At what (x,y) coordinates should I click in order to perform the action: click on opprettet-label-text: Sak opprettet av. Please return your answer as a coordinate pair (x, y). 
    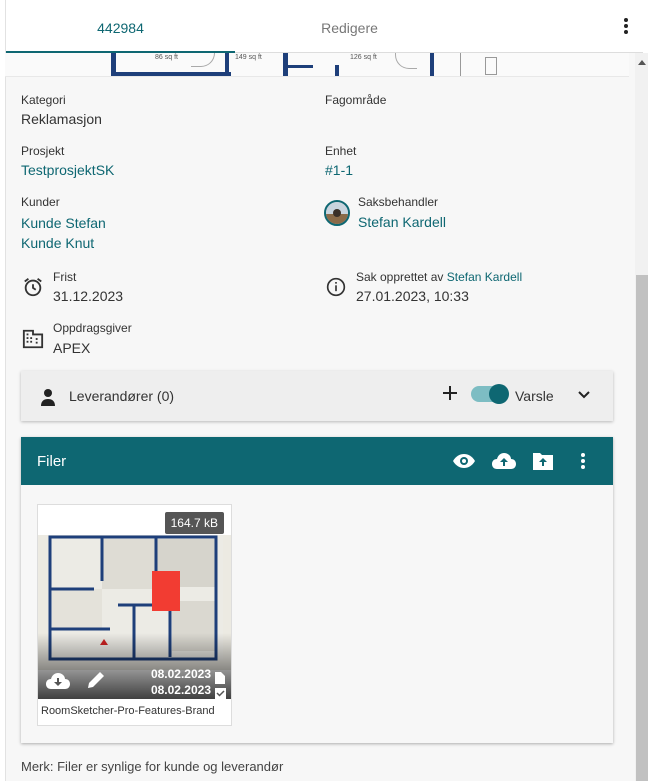
    Looking at the image, I should click on (400, 277).